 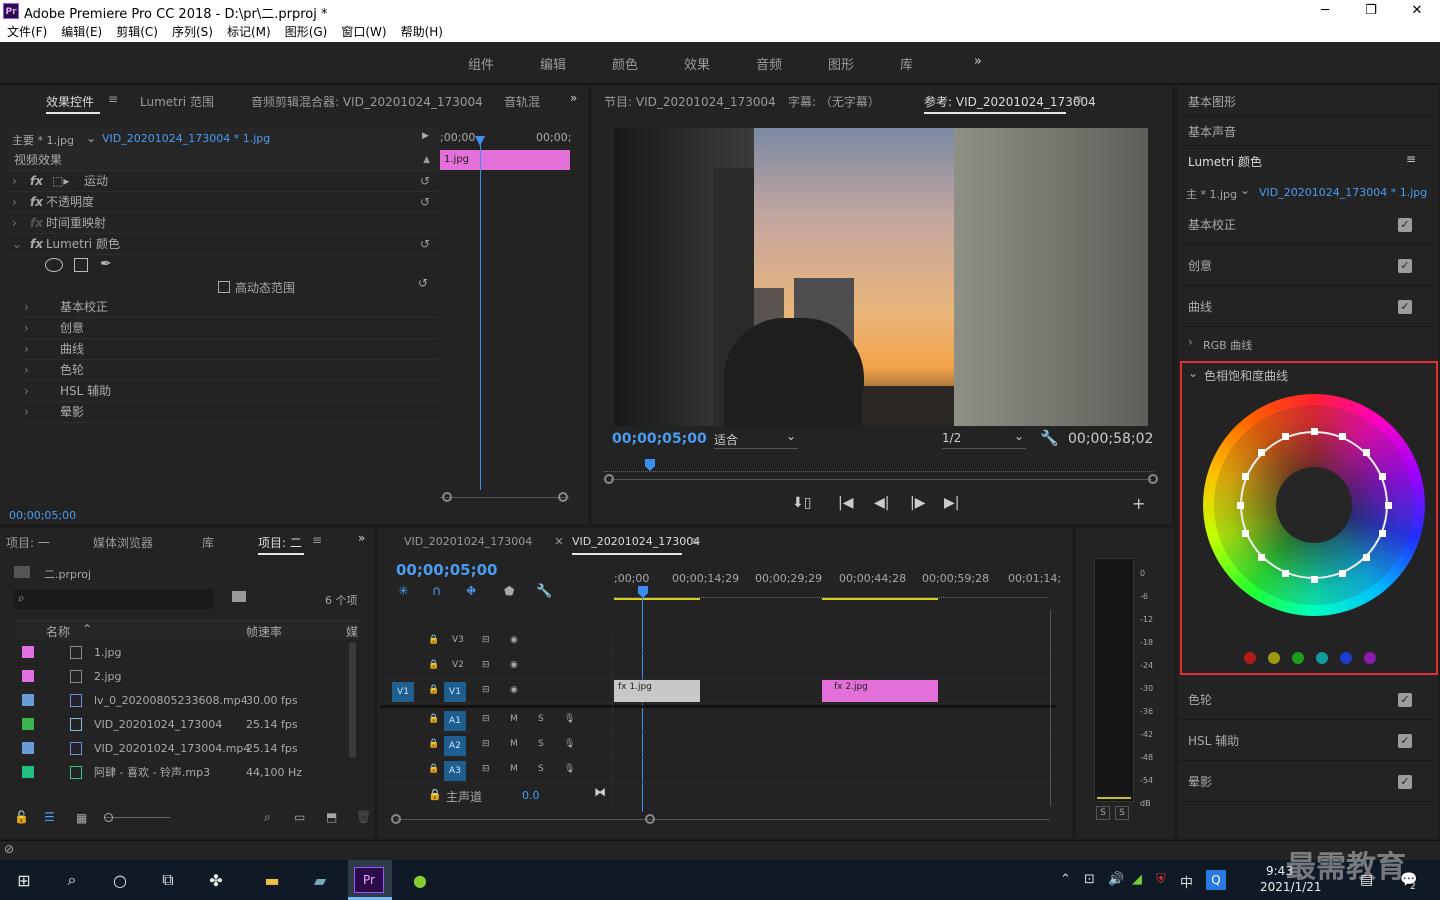 I want to click on menu-markers: 标记(M), so click(x=249, y=32).